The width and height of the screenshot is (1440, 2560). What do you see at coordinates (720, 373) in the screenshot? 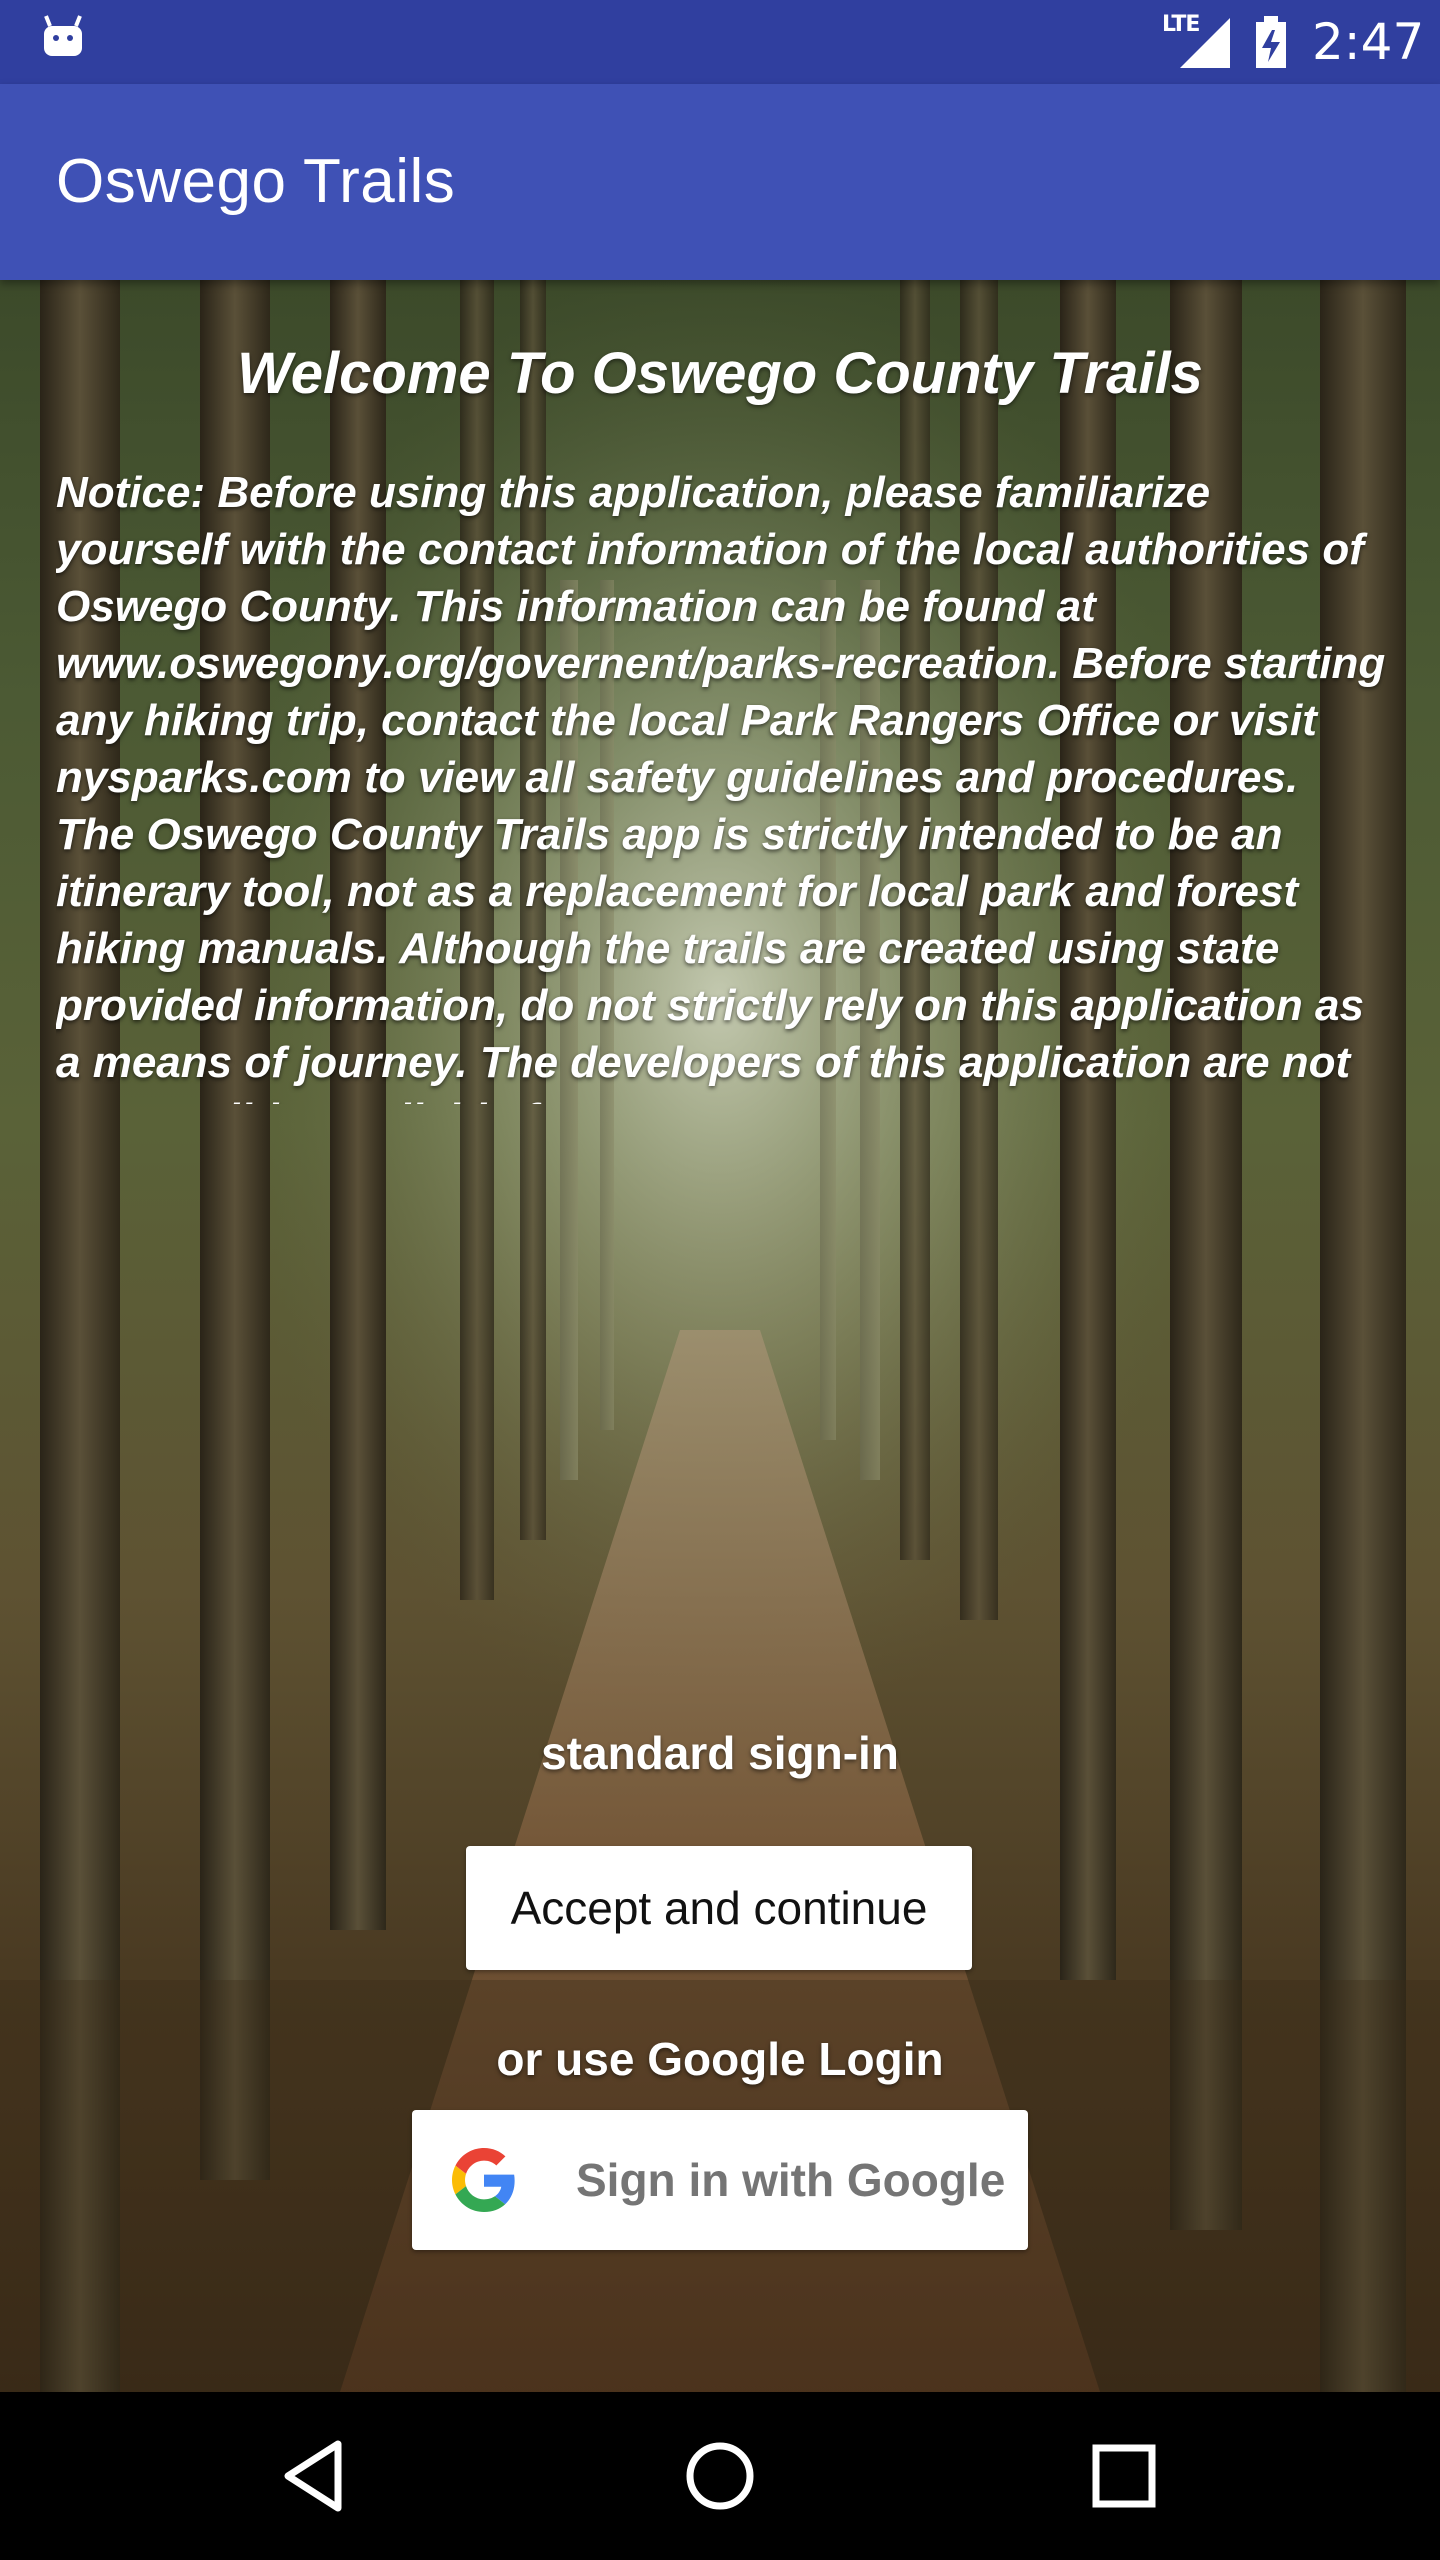
I see `welcome-heading: Welcome To Oswego County Trails` at bounding box center [720, 373].